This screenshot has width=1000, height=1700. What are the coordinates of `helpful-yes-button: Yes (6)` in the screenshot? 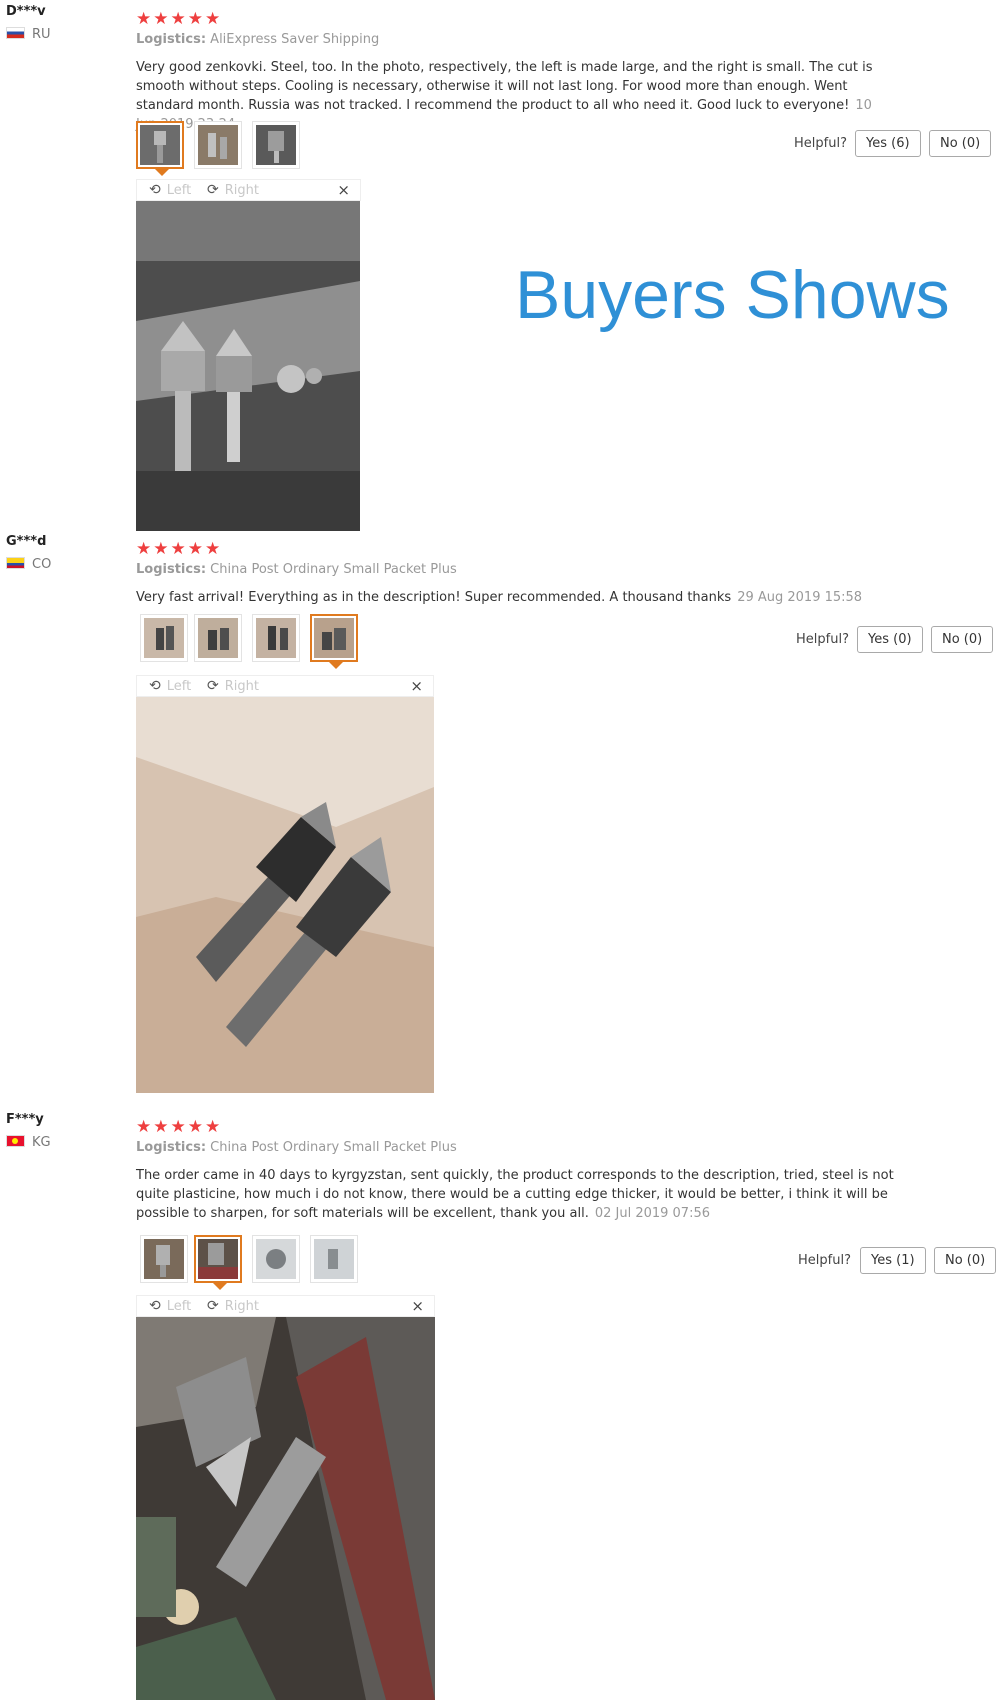 It's located at (888, 143).